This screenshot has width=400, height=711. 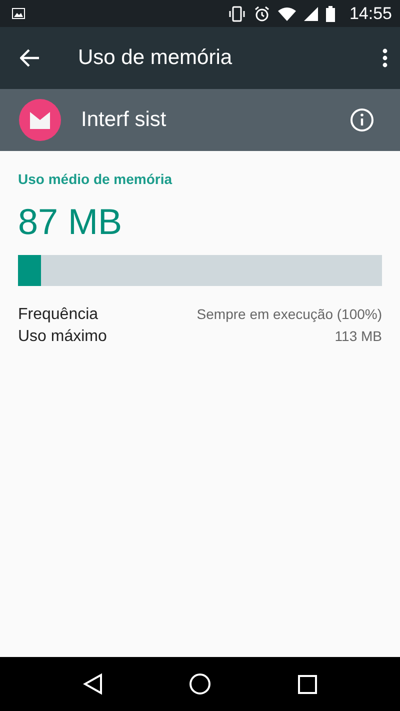 What do you see at coordinates (40, 120) in the screenshot?
I see `app-icon` at bounding box center [40, 120].